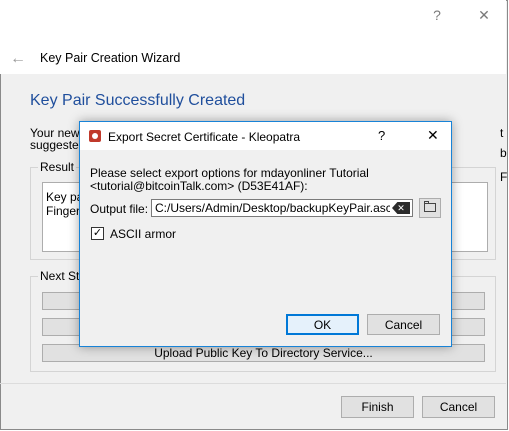 Image resolution: width=509 pixels, height=431 pixels. What do you see at coordinates (199, 186) in the screenshot?
I see `dialog-message-line2: <tutorial@bitcoinTalk.com> (D53E41AF):` at bounding box center [199, 186].